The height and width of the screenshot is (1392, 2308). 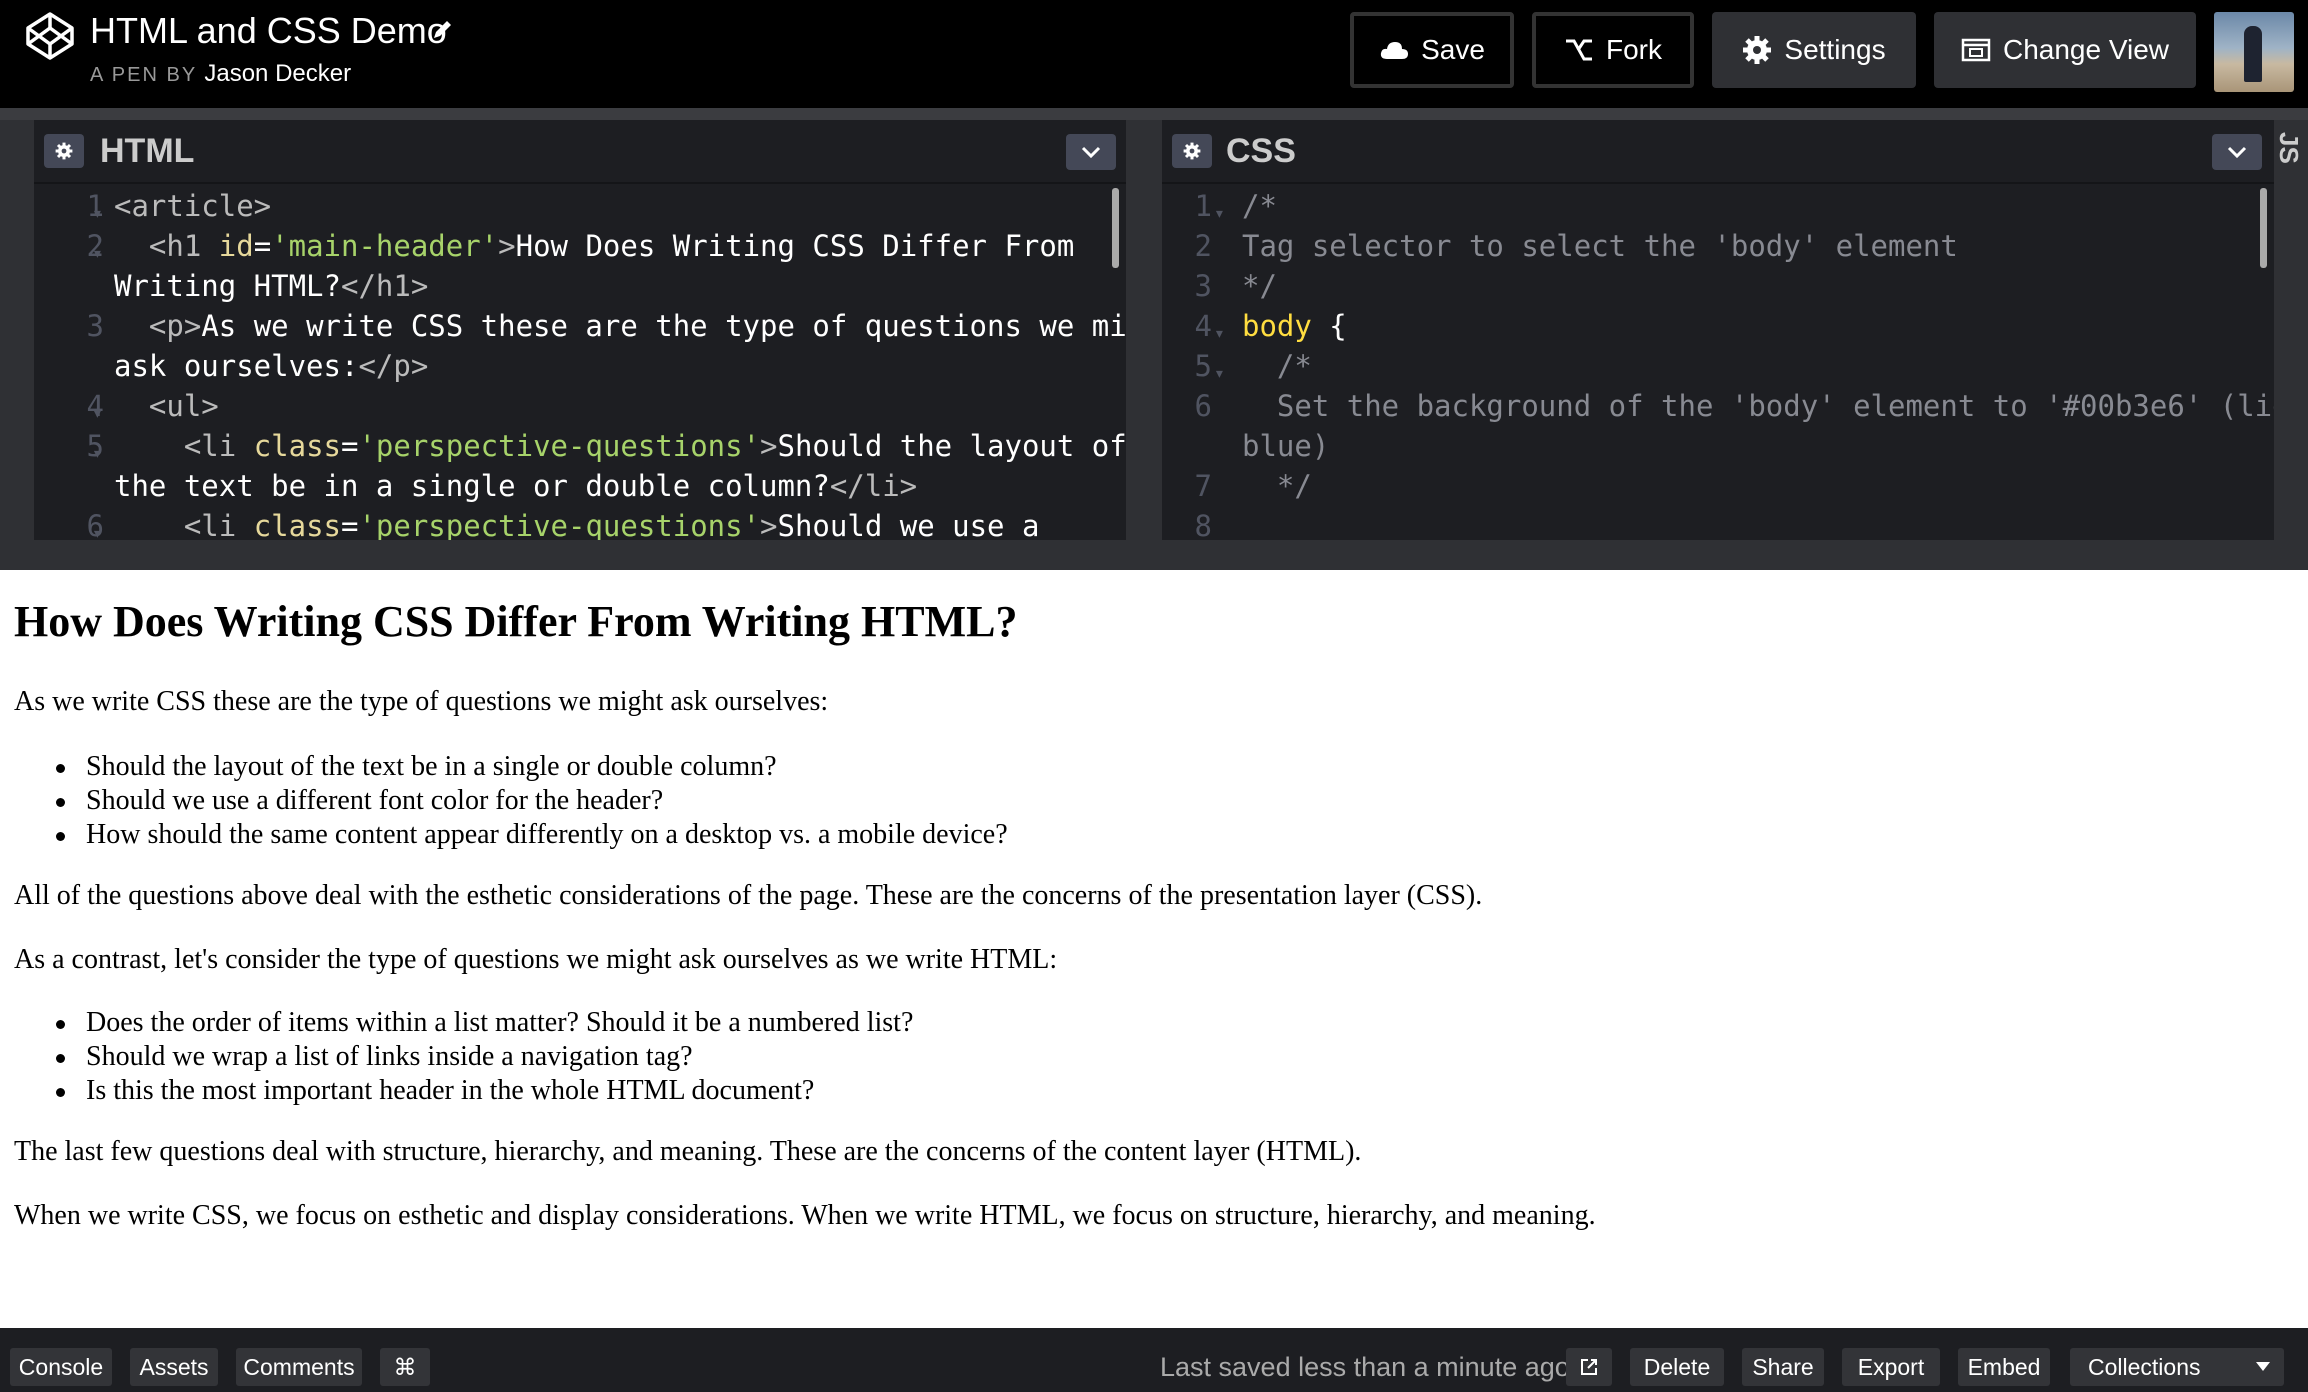 What do you see at coordinates (1203, 206) in the screenshot?
I see `line-number: 1` at bounding box center [1203, 206].